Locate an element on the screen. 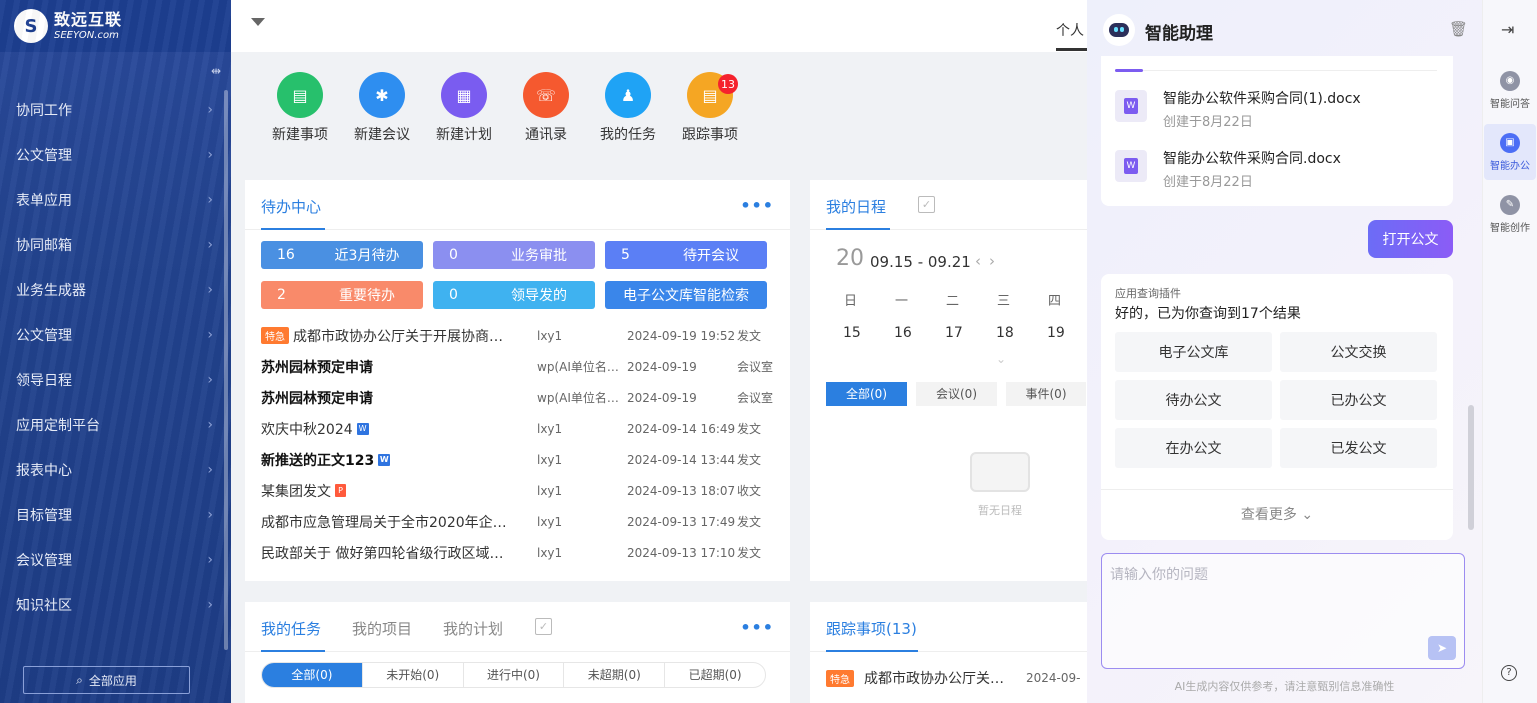 The width and height of the screenshot is (1537, 703). todo-filter-pill: 0 领导发的 is located at coordinates (514, 295).